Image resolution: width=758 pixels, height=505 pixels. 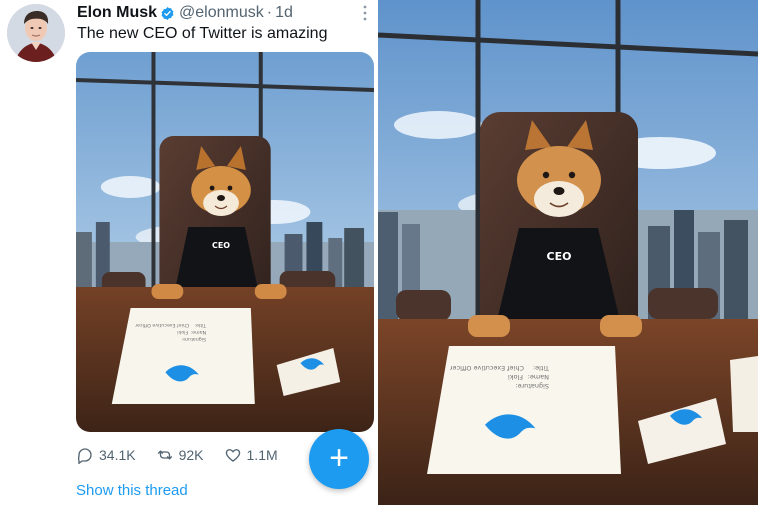 I want to click on author-name: Elon Musk, so click(x=117, y=13).